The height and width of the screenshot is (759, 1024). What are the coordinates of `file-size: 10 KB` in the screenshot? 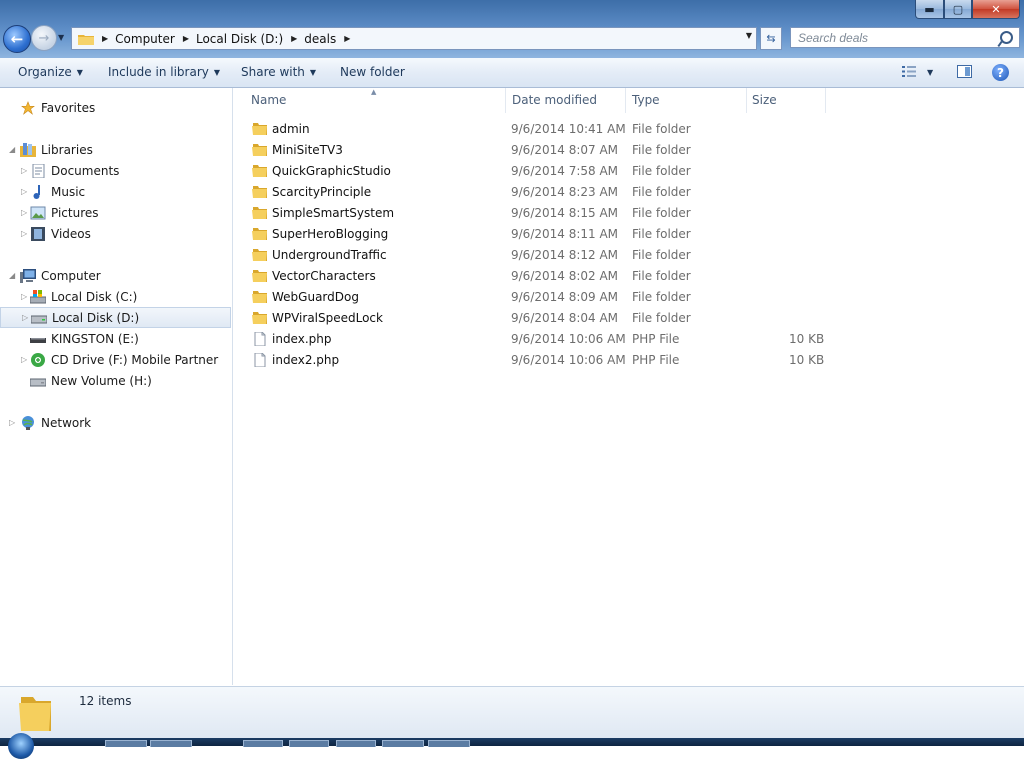 It's located at (807, 339).